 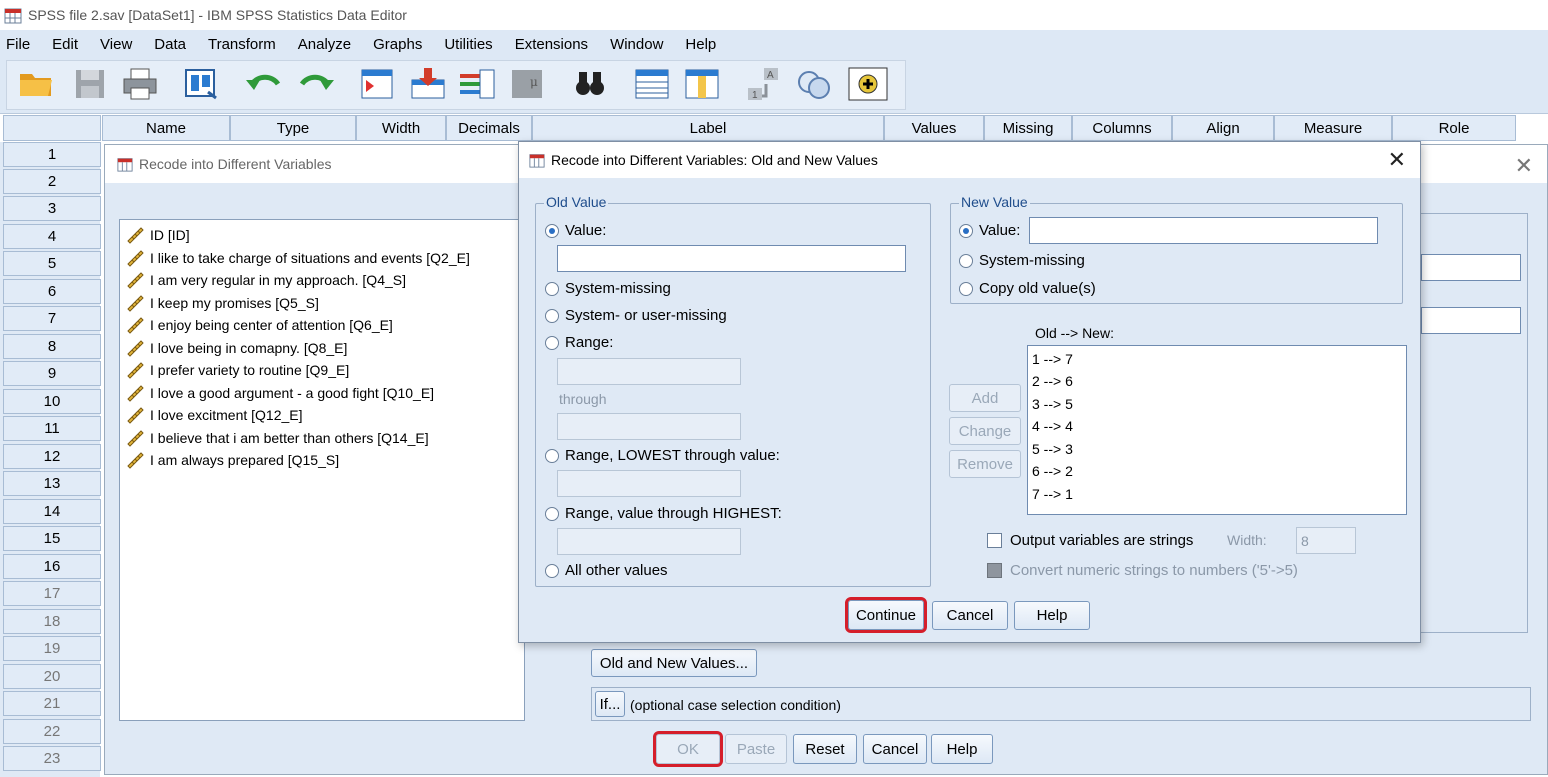 I want to click on list-item: 5 --> 3, so click(x=1052, y=449).